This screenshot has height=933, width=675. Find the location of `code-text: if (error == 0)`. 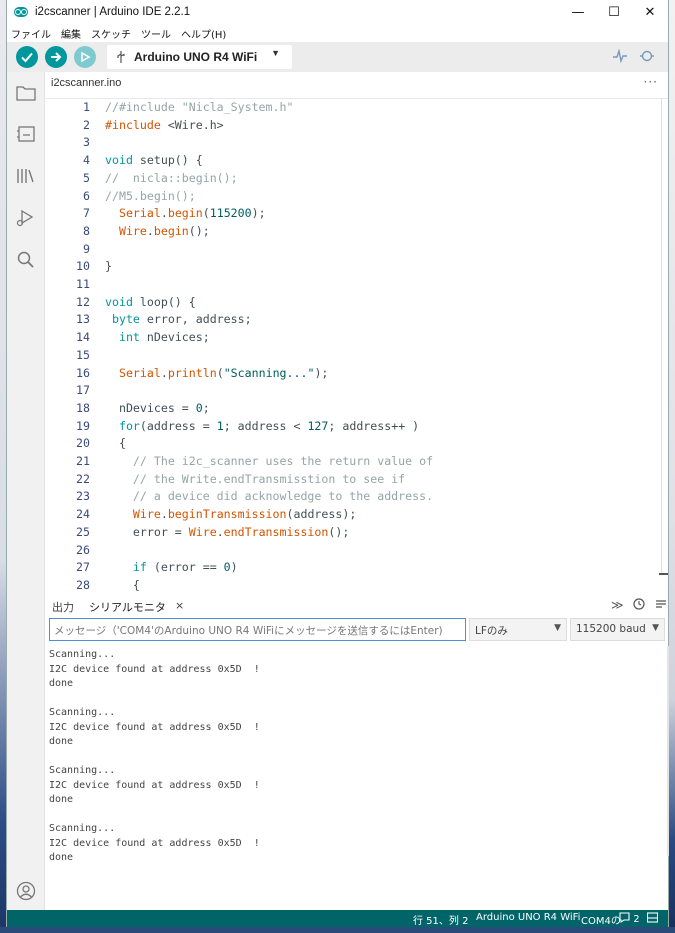

code-text: if (error == 0) is located at coordinates (171, 568).